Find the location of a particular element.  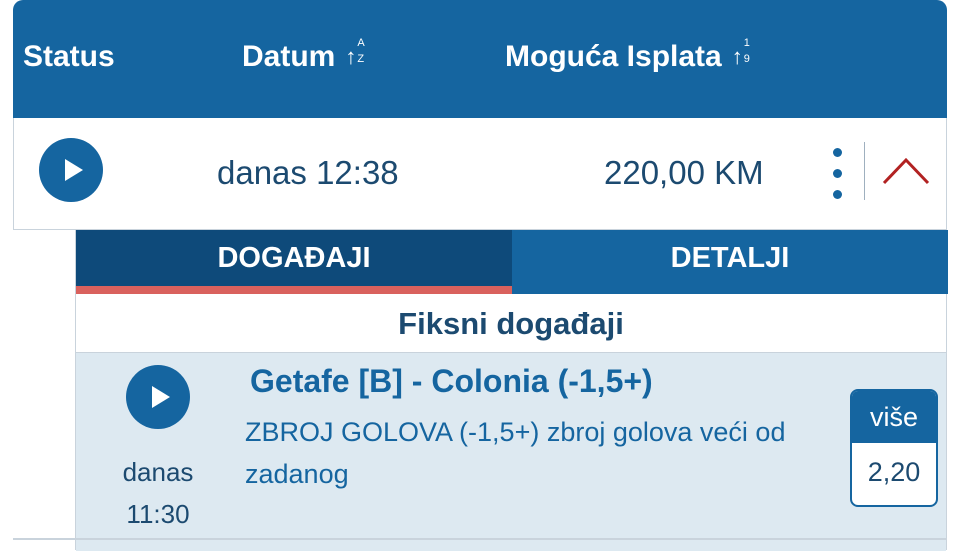

bottom-divider is located at coordinates (480, 539).